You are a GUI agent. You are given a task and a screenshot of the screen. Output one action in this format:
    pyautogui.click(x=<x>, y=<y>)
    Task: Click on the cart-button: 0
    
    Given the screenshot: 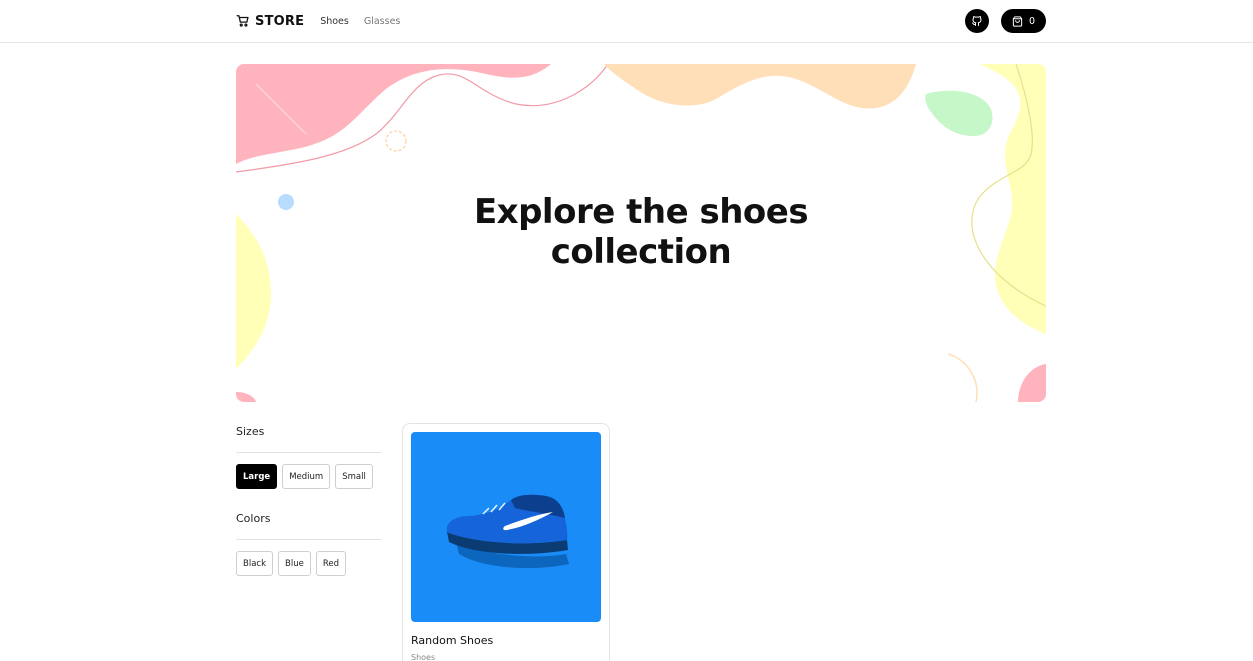 What is the action you would take?
    pyautogui.click(x=1023, y=21)
    